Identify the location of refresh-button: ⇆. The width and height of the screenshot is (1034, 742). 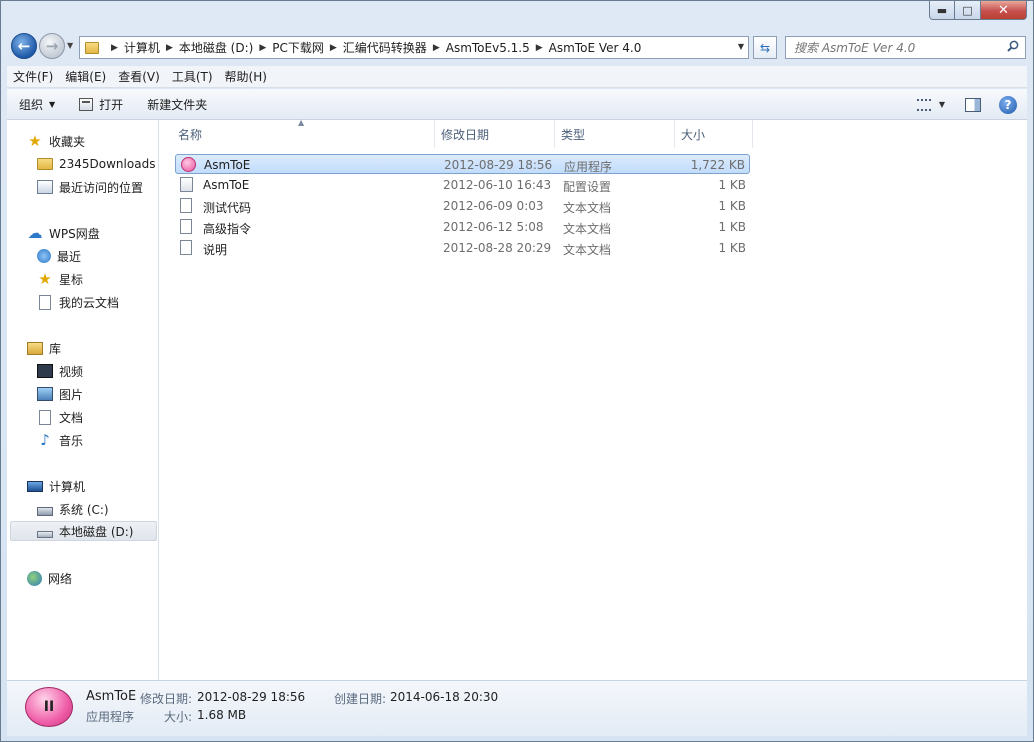
(765, 47).